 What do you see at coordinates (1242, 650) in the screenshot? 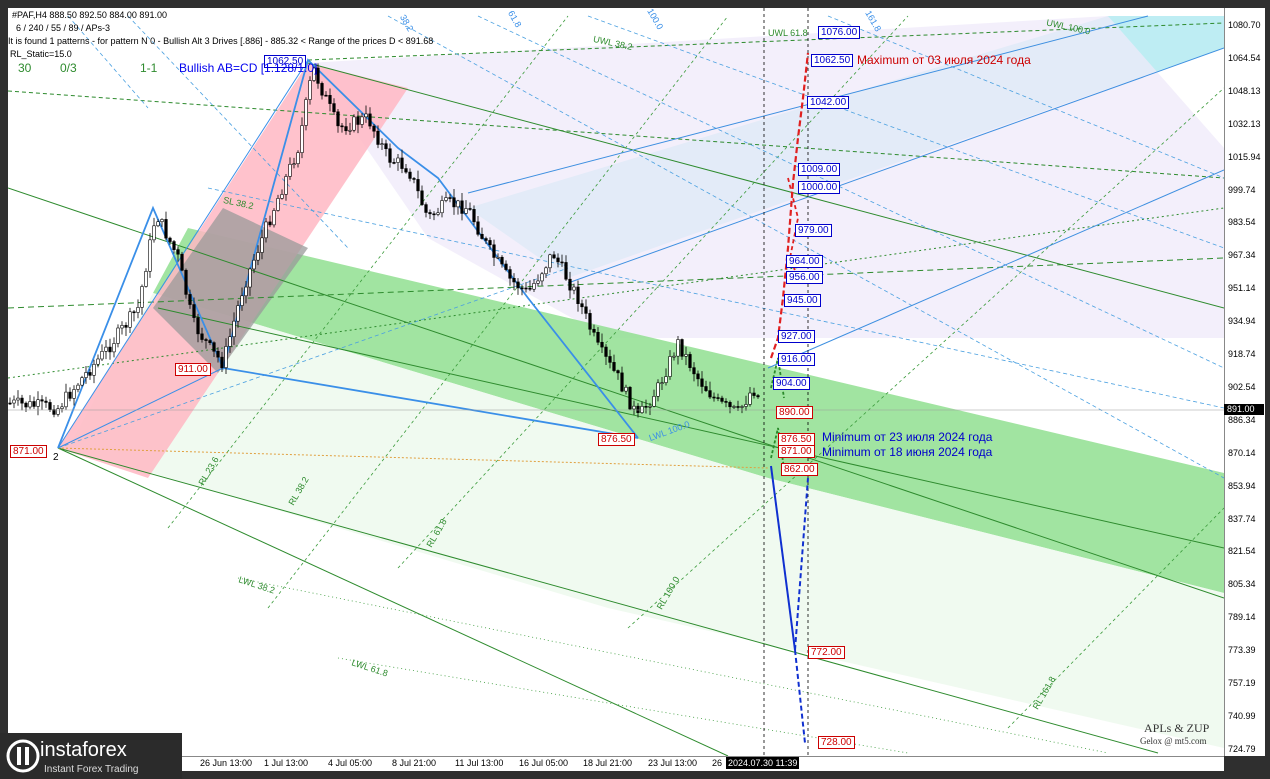
I see `y-tick-label: 773.39` at bounding box center [1242, 650].